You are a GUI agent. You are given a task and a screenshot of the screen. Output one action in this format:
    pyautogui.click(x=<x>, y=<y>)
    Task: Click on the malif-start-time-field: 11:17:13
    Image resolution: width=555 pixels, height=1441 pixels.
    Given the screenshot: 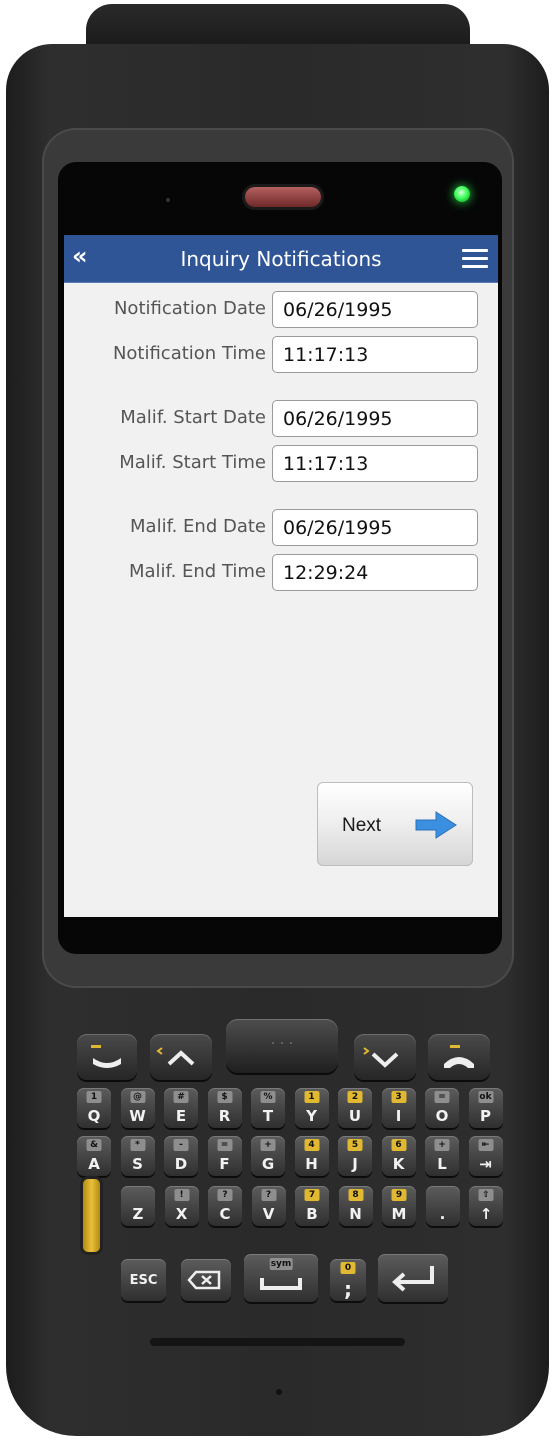 What is the action you would take?
    pyautogui.click(x=375, y=463)
    